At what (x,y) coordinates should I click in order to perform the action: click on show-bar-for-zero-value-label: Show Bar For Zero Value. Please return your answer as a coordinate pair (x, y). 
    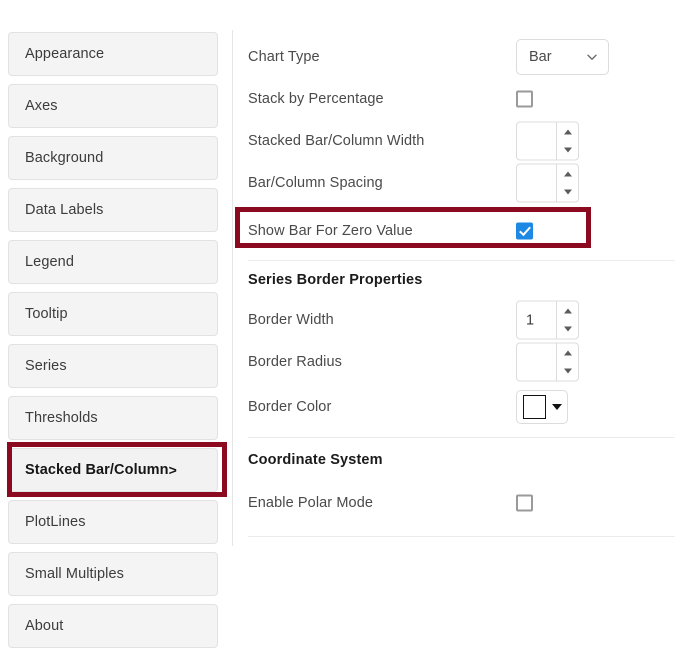
    Looking at the image, I should click on (330, 231).